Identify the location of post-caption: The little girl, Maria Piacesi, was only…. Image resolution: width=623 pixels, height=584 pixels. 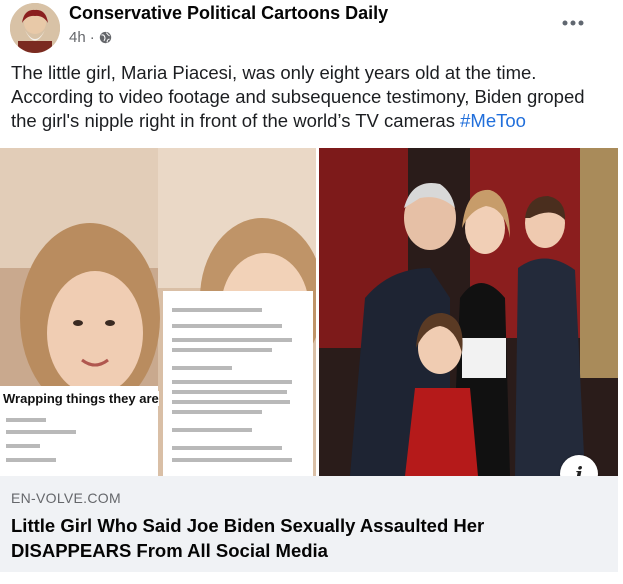
(311, 97).